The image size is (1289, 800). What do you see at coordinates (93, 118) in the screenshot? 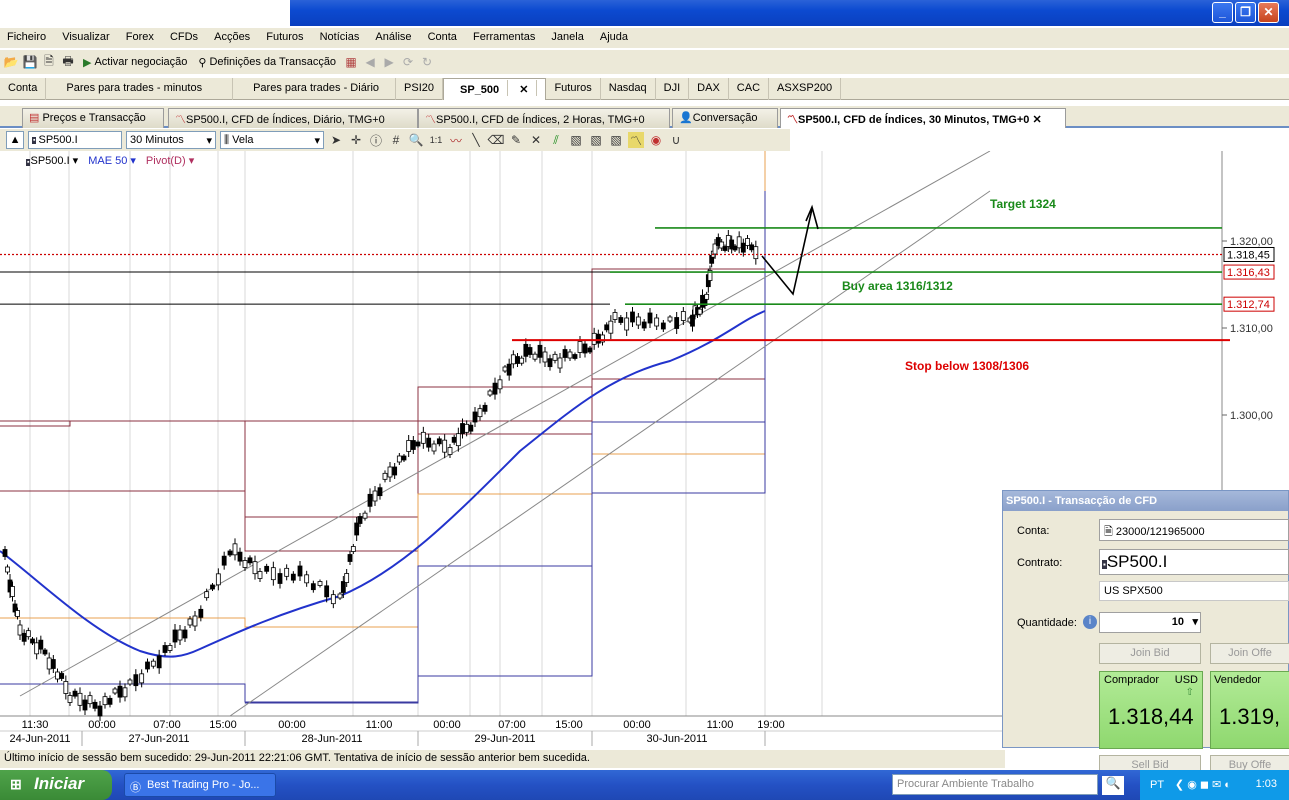
I see `tab-precos-transaccao: ▤ Preços e Transacção` at bounding box center [93, 118].